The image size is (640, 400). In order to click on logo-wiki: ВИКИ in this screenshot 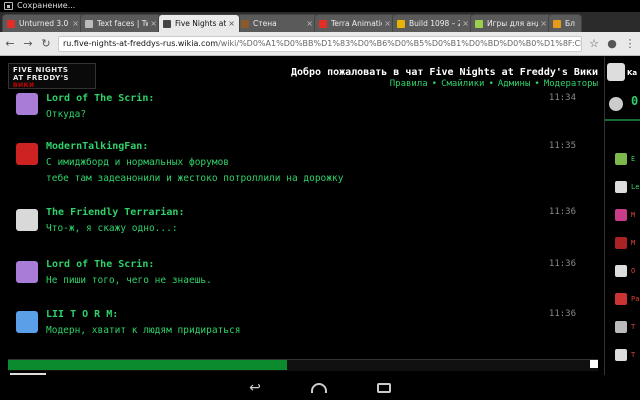, I will do `click(24, 85)`.